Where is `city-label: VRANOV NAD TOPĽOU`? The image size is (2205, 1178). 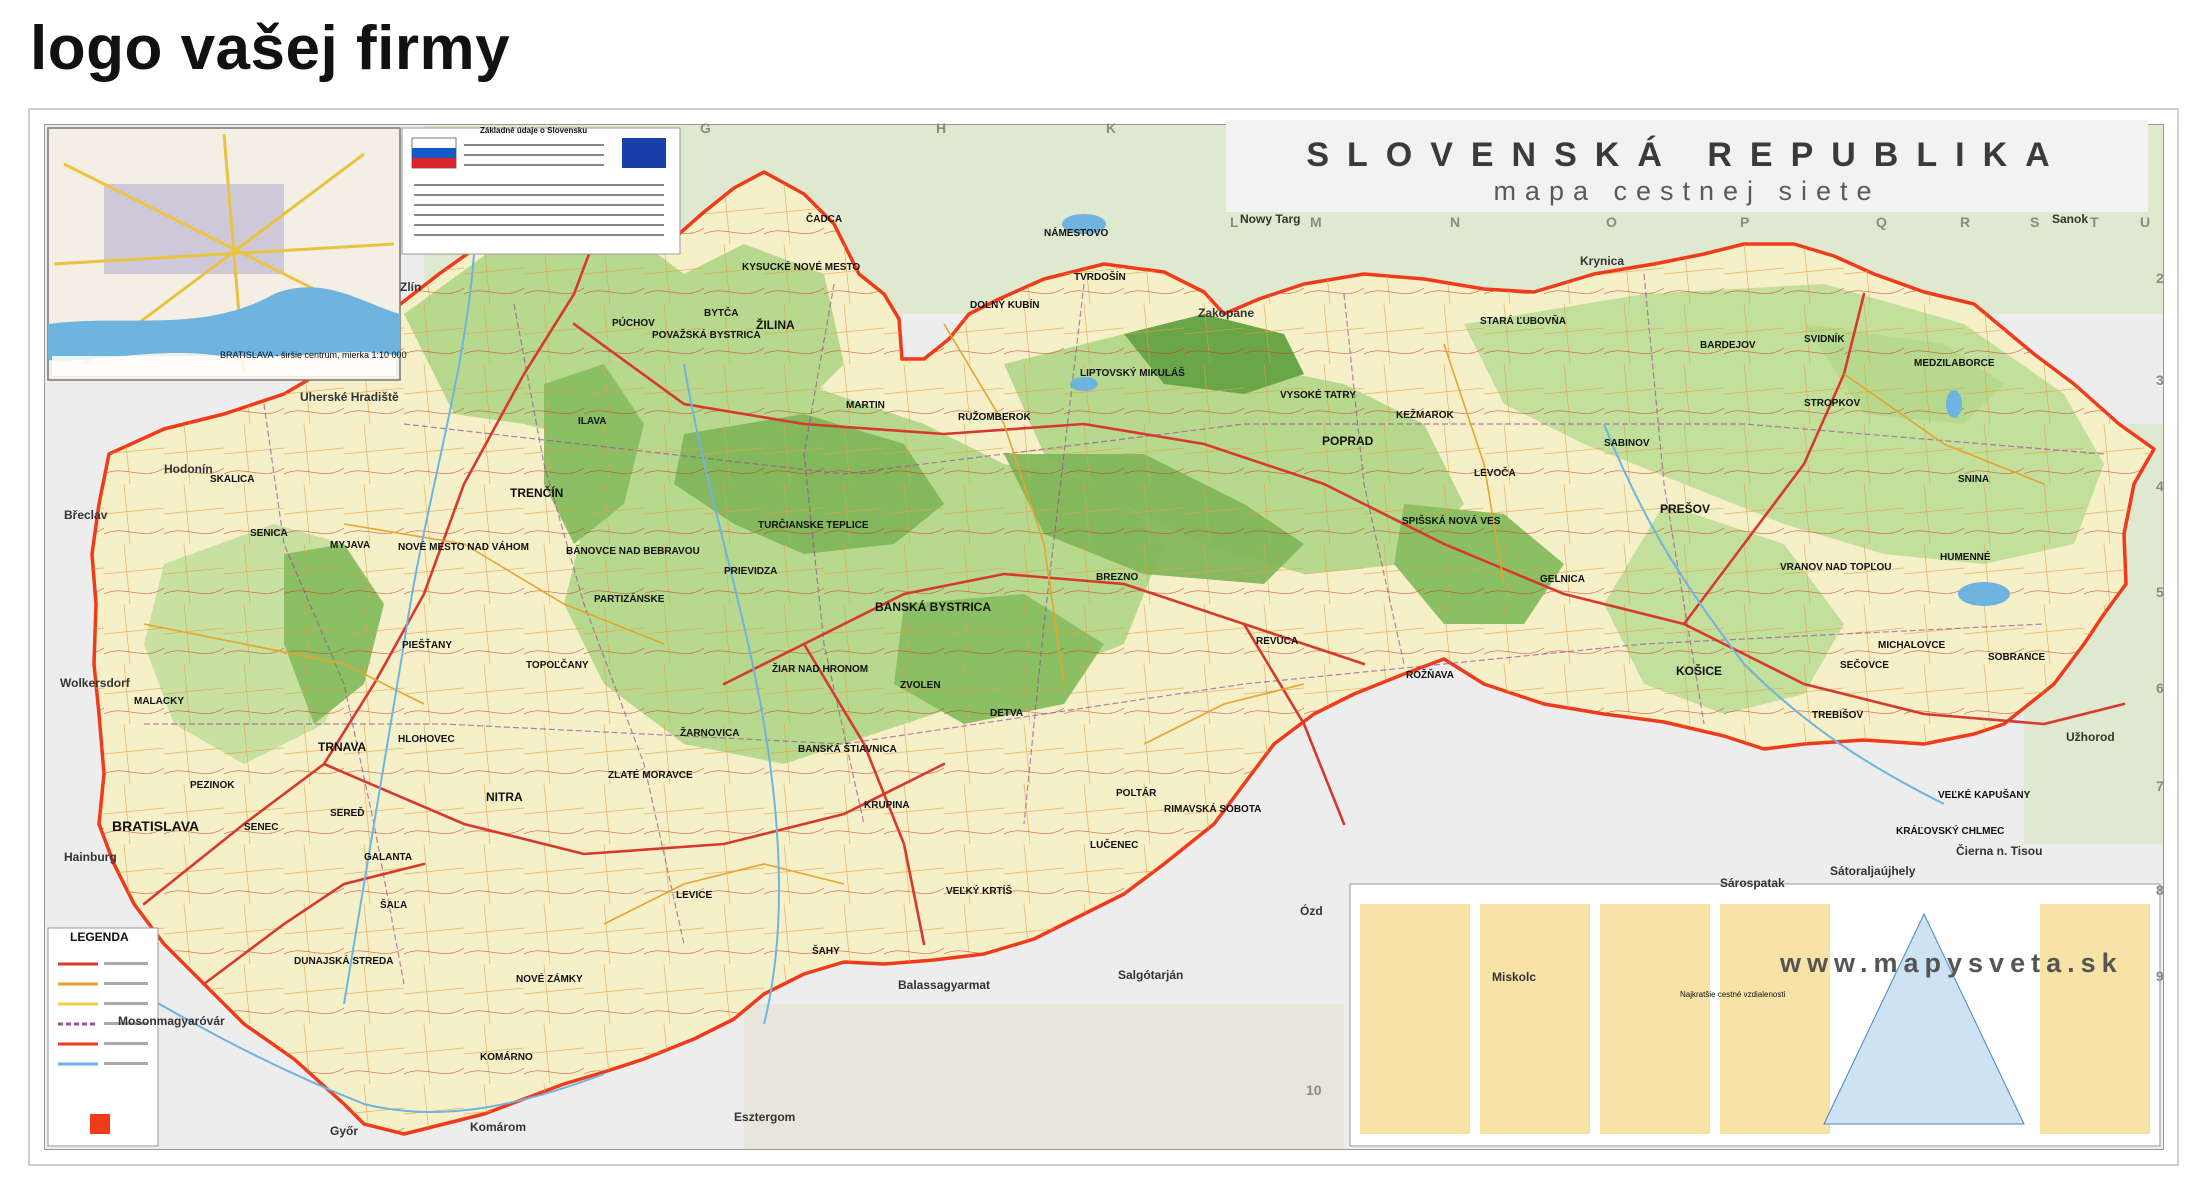
city-label: VRANOV NAD TOPĽOU is located at coordinates (1836, 567).